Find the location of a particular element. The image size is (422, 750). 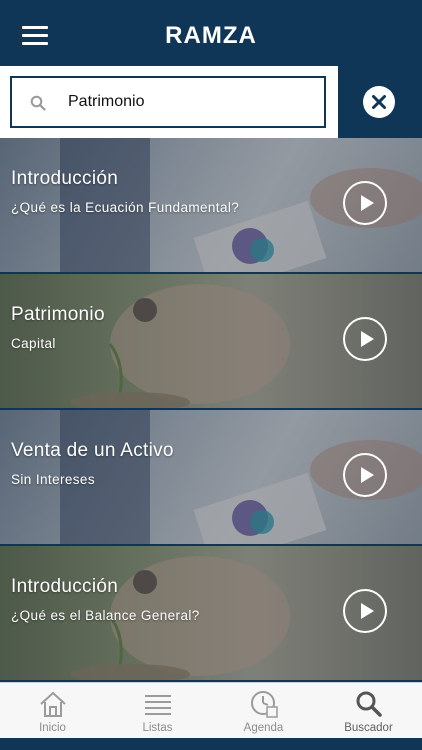

tab-bar: Inicio Listas Agenda Buscador is located at coordinates (211, 710).